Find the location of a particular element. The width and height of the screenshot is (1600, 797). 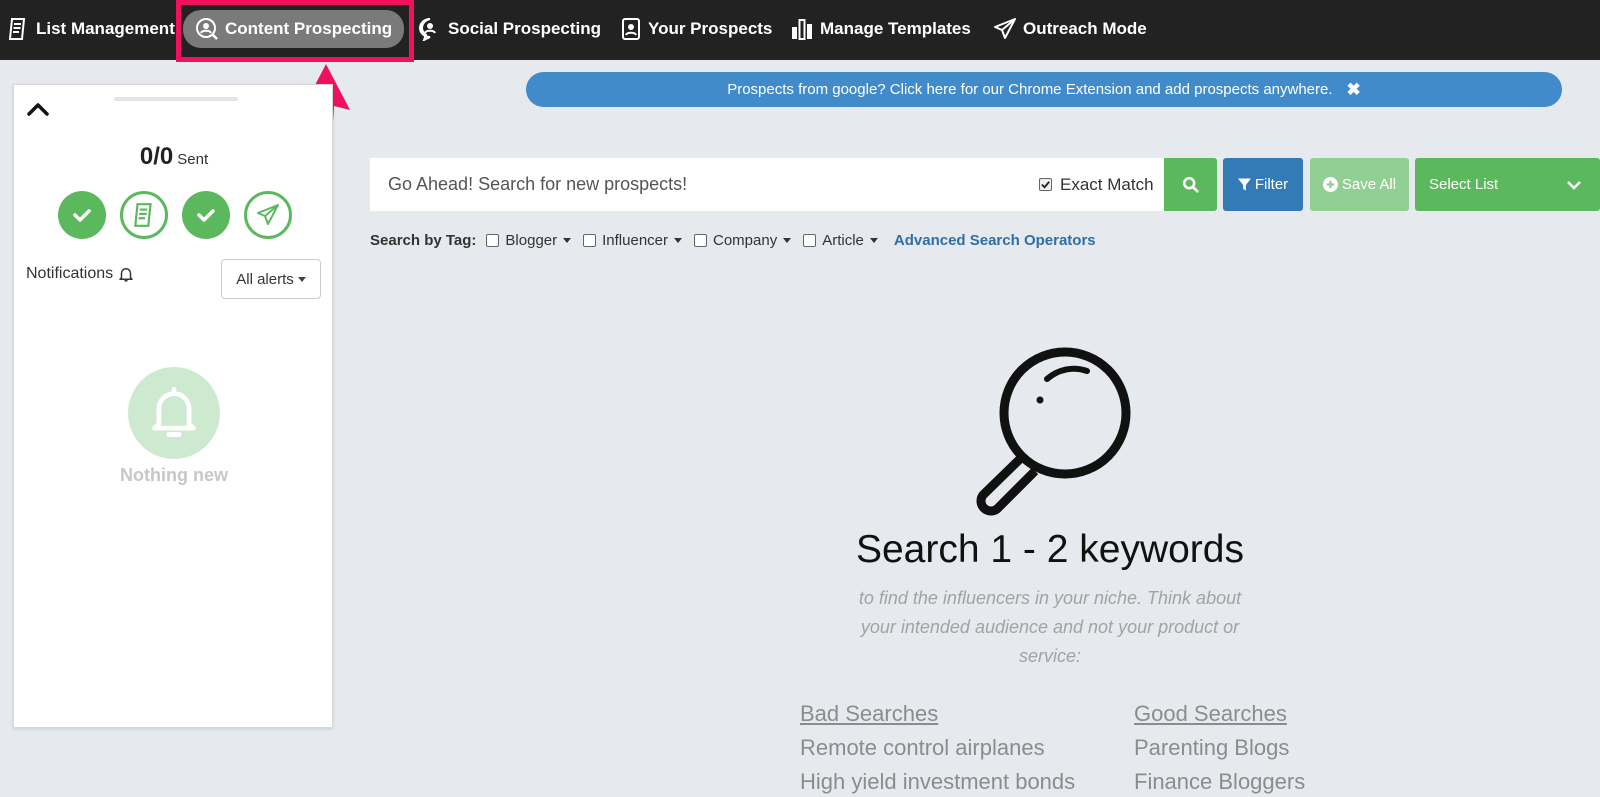

all-alerts-dropdown: All alerts is located at coordinates (271, 279).